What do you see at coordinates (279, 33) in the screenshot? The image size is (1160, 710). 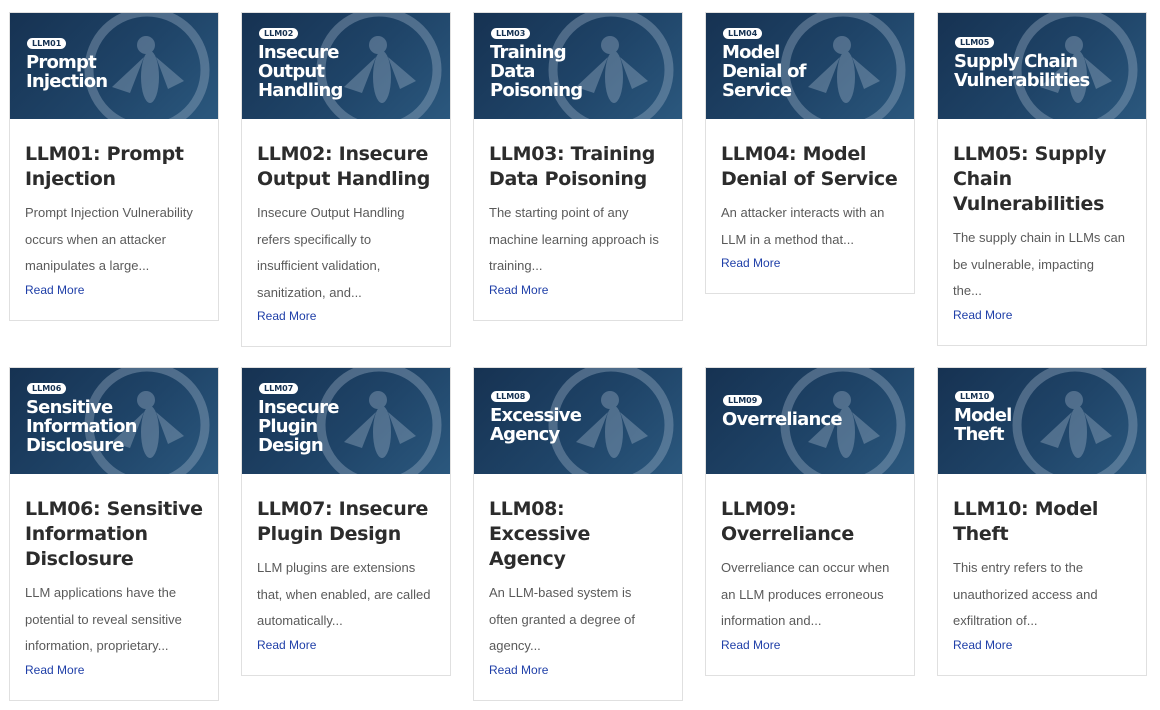 I see `card-badge: LLM02` at bounding box center [279, 33].